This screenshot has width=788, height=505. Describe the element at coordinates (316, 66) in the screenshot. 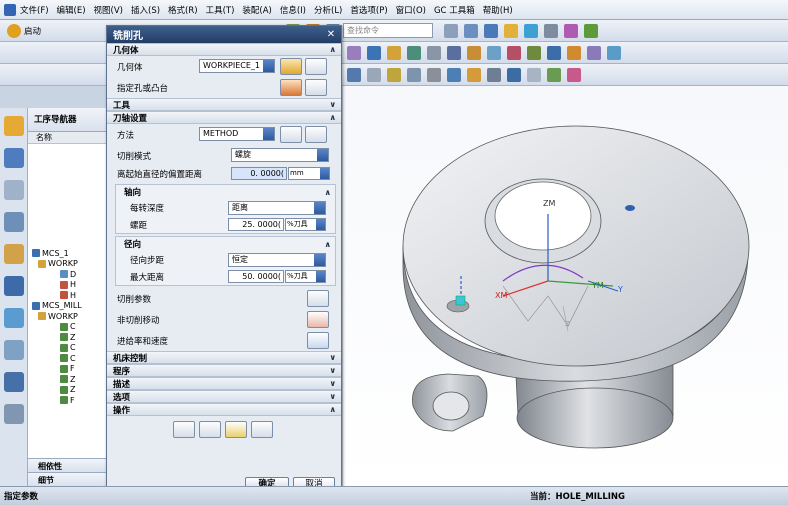

I see `edit-geometry-button` at that location.